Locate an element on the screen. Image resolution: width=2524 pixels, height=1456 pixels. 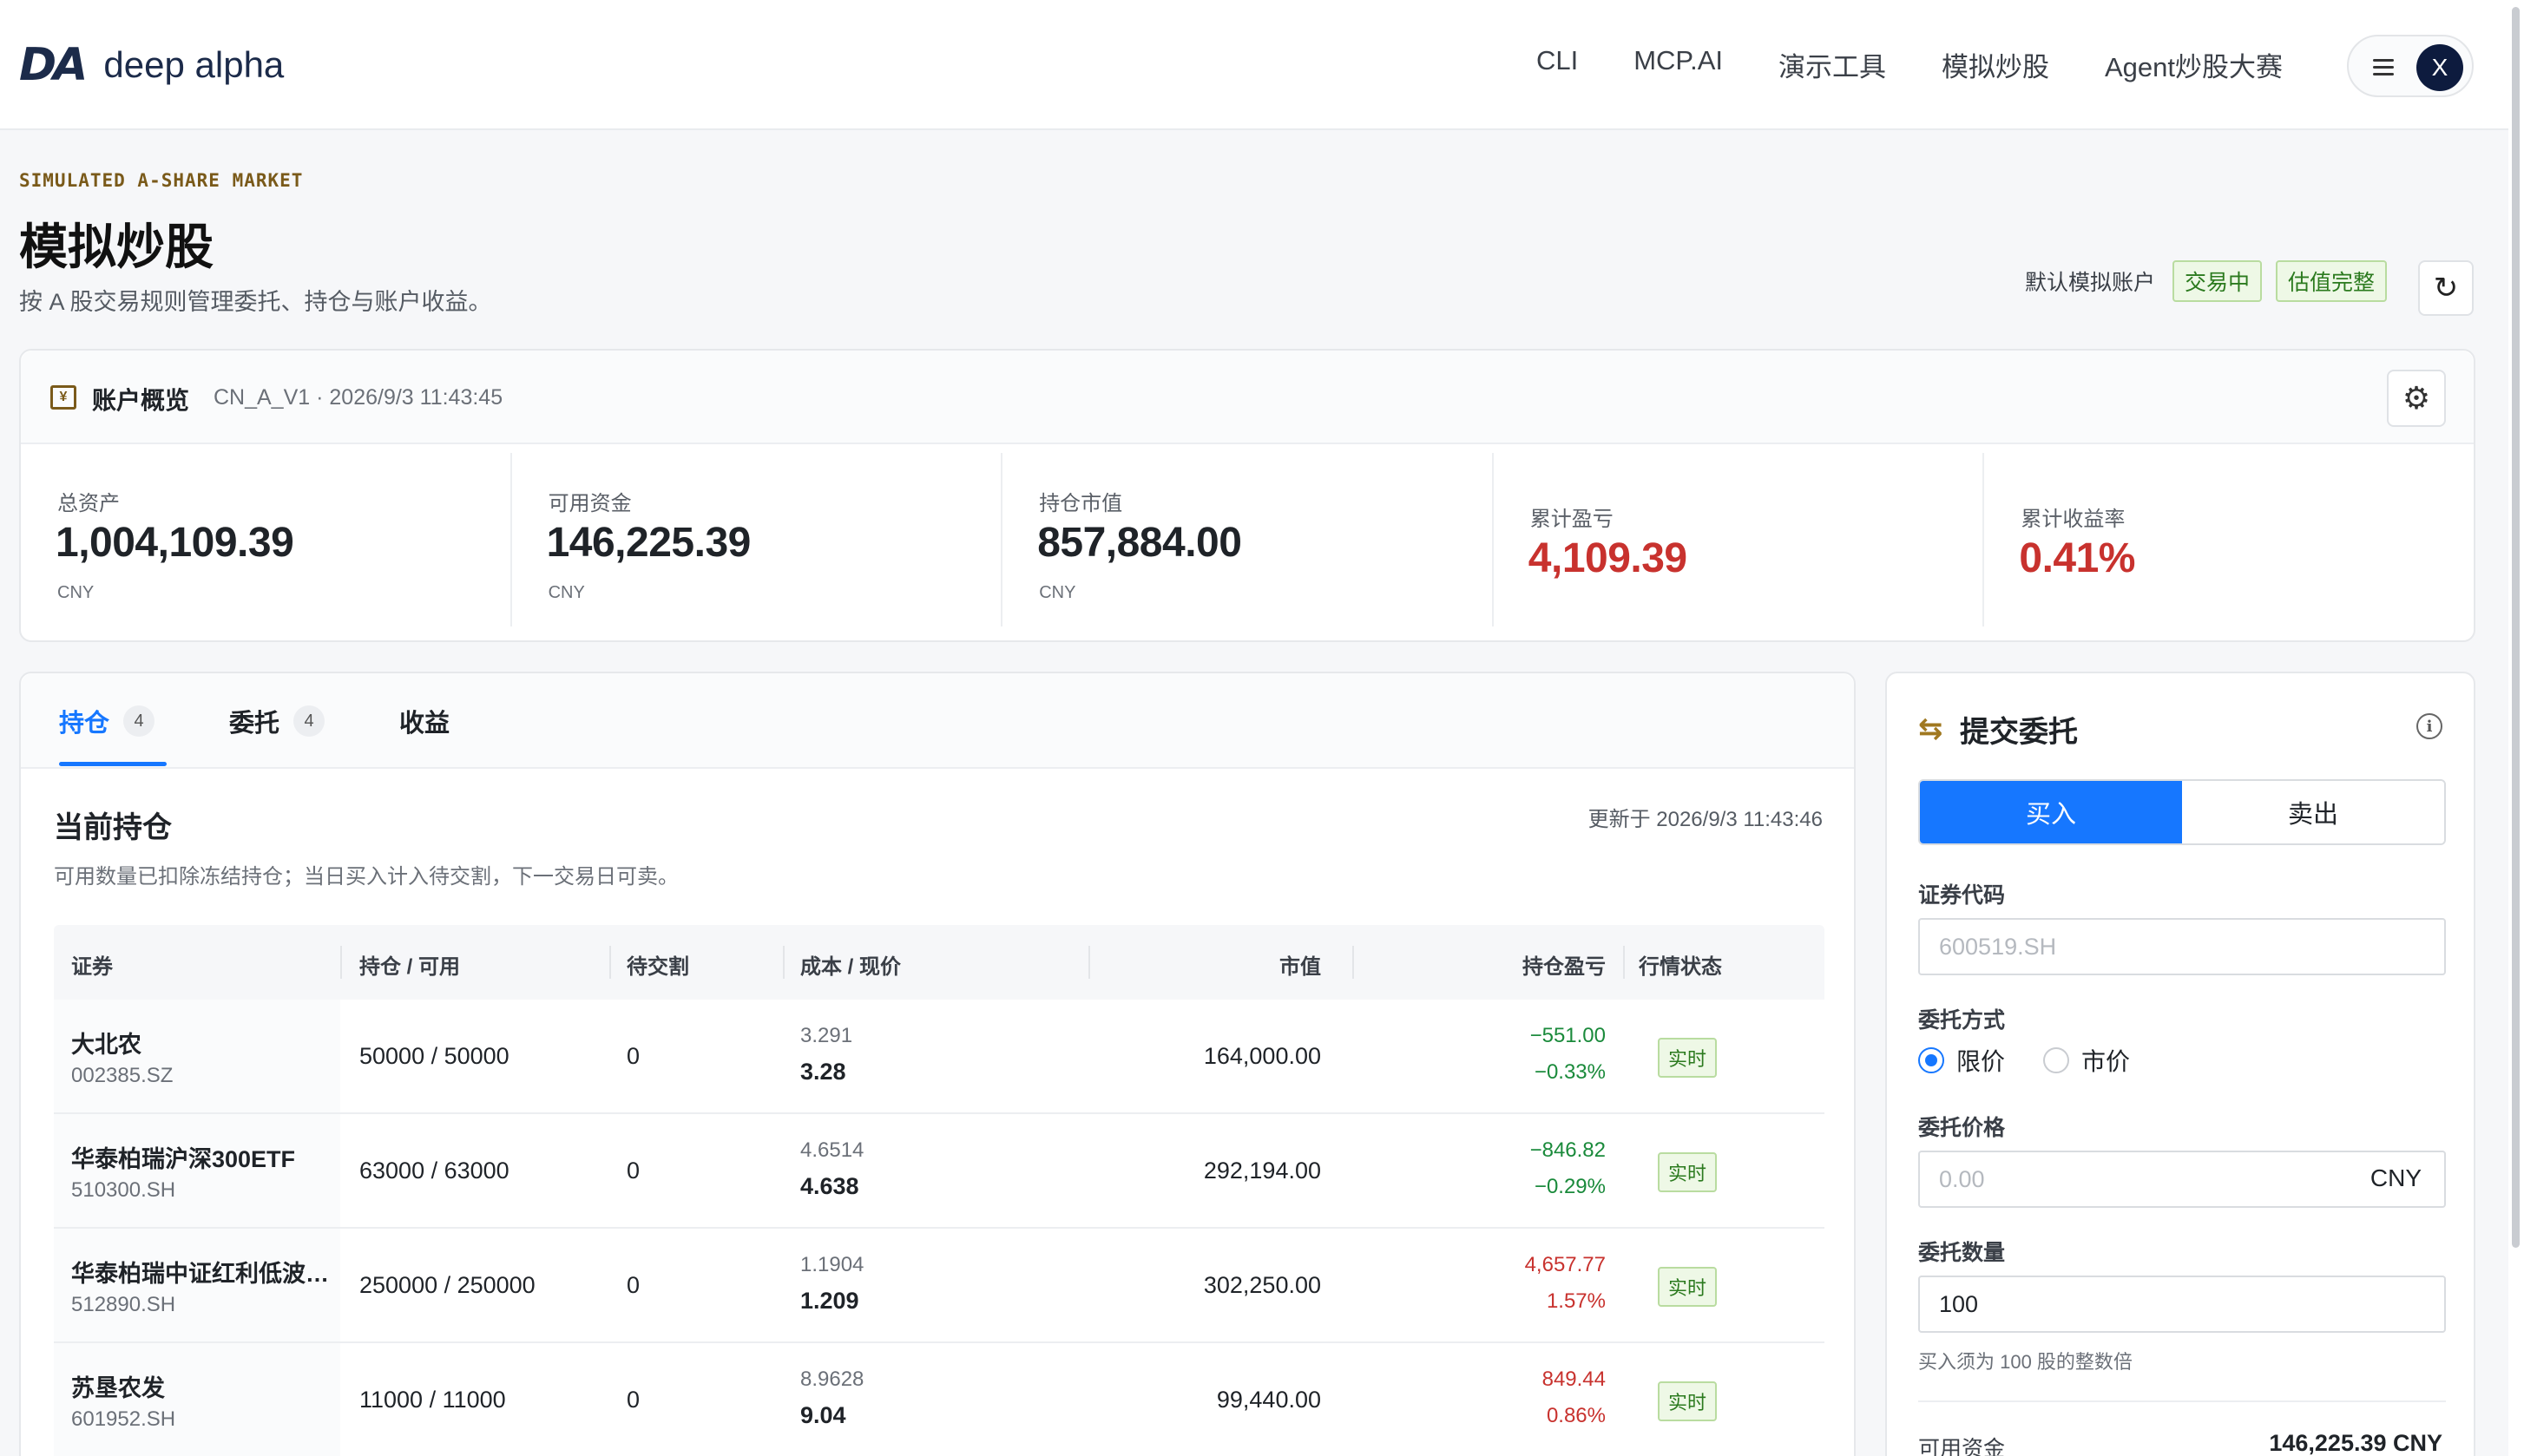
metric-value: 0.41% is located at coordinates (2077, 558).